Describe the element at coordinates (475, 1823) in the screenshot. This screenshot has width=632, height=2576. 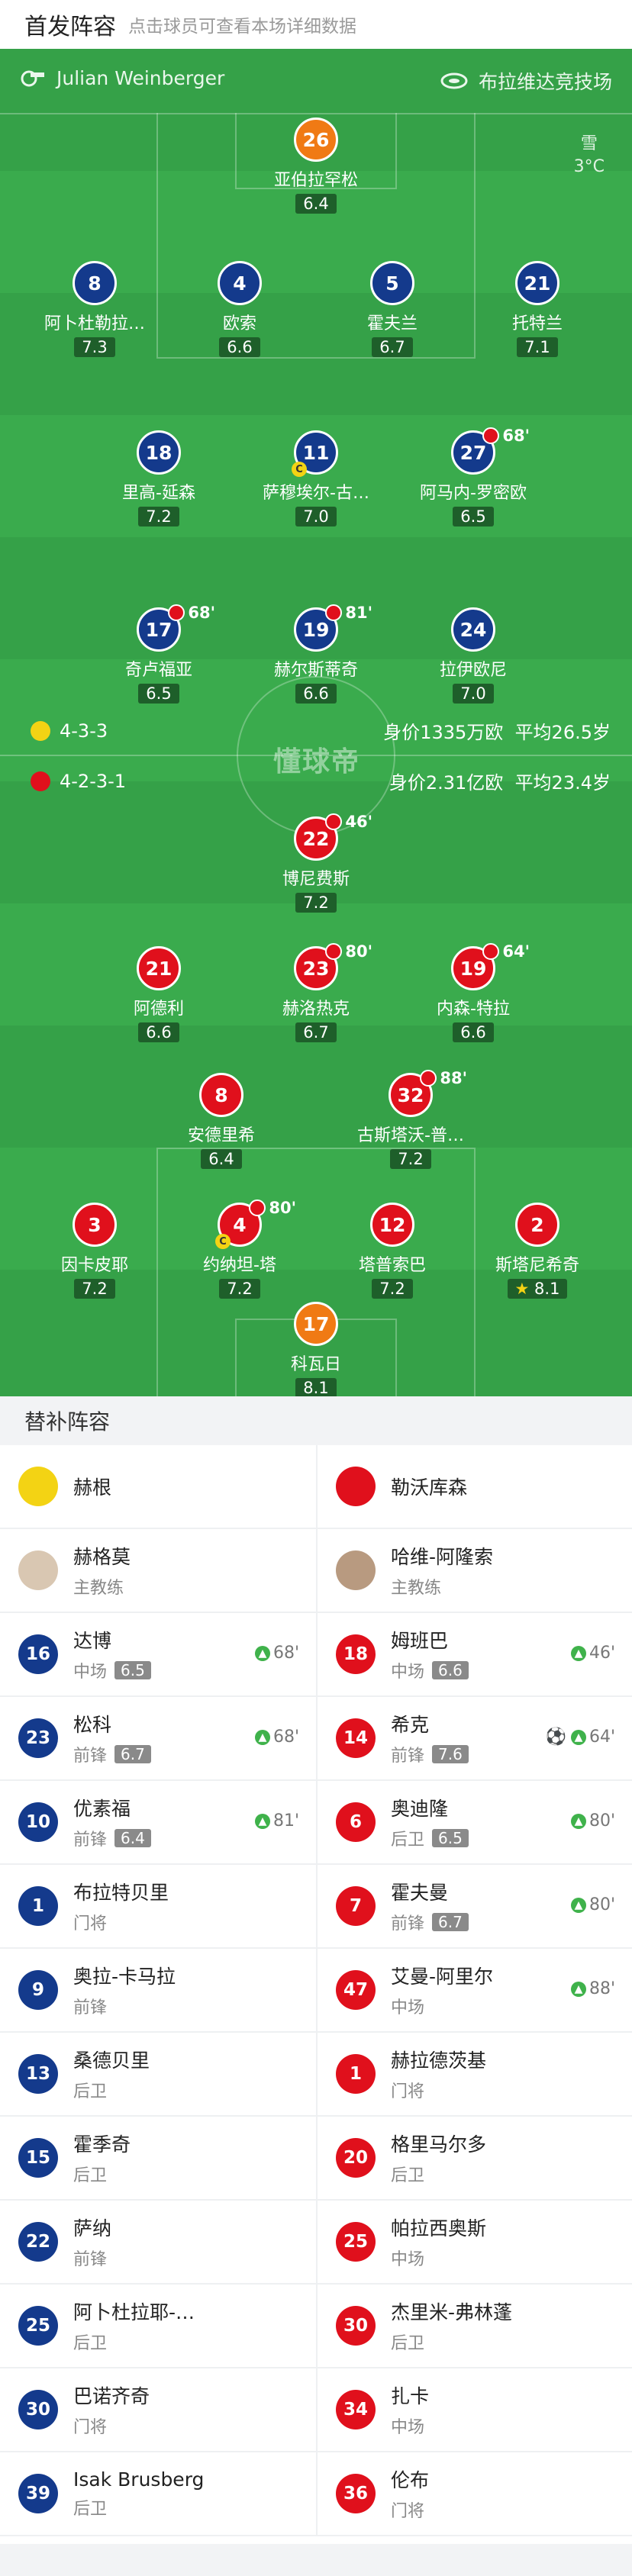
I see `bench-row: 6 奥迪隆 后卫 6.5 ▲ 80'` at that location.